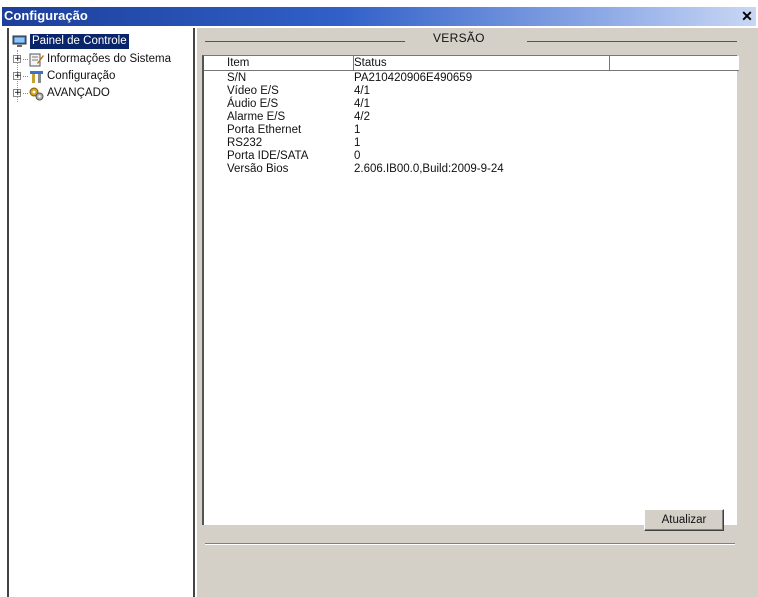  What do you see at coordinates (482, 63) in the screenshot?
I see `column-header-status: Status` at bounding box center [482, 63].